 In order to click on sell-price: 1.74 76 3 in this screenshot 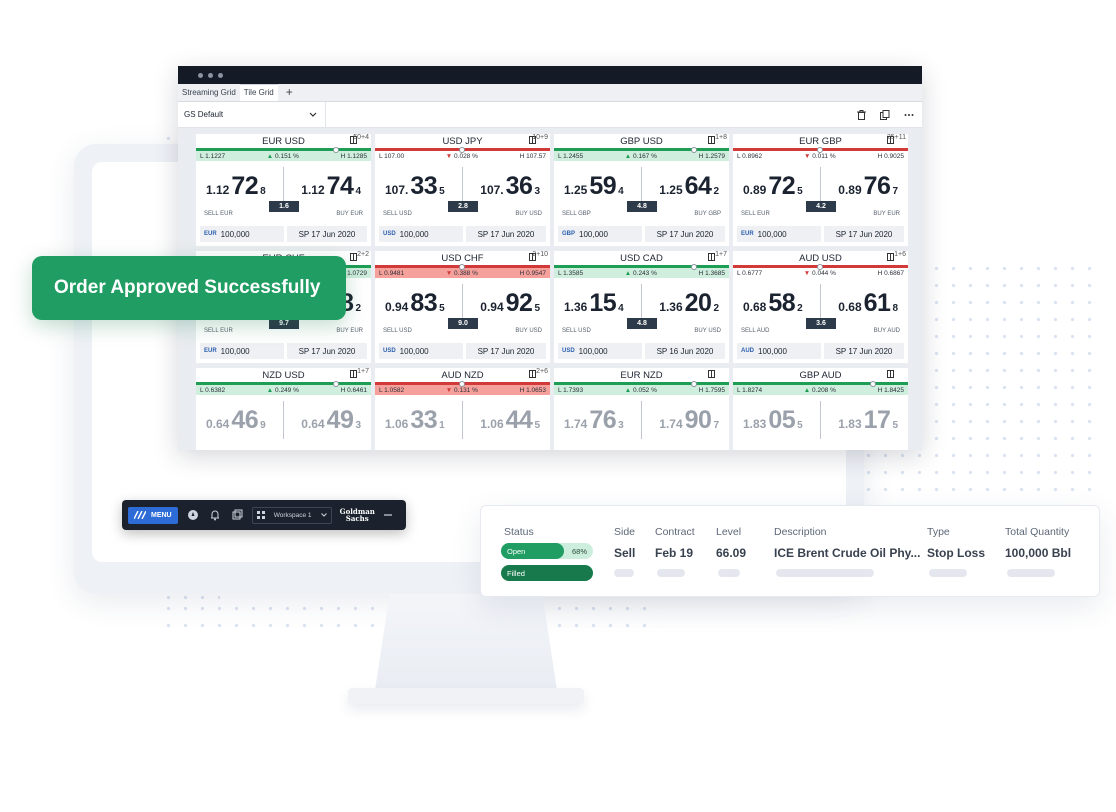, I will do `click(594, 420)`.